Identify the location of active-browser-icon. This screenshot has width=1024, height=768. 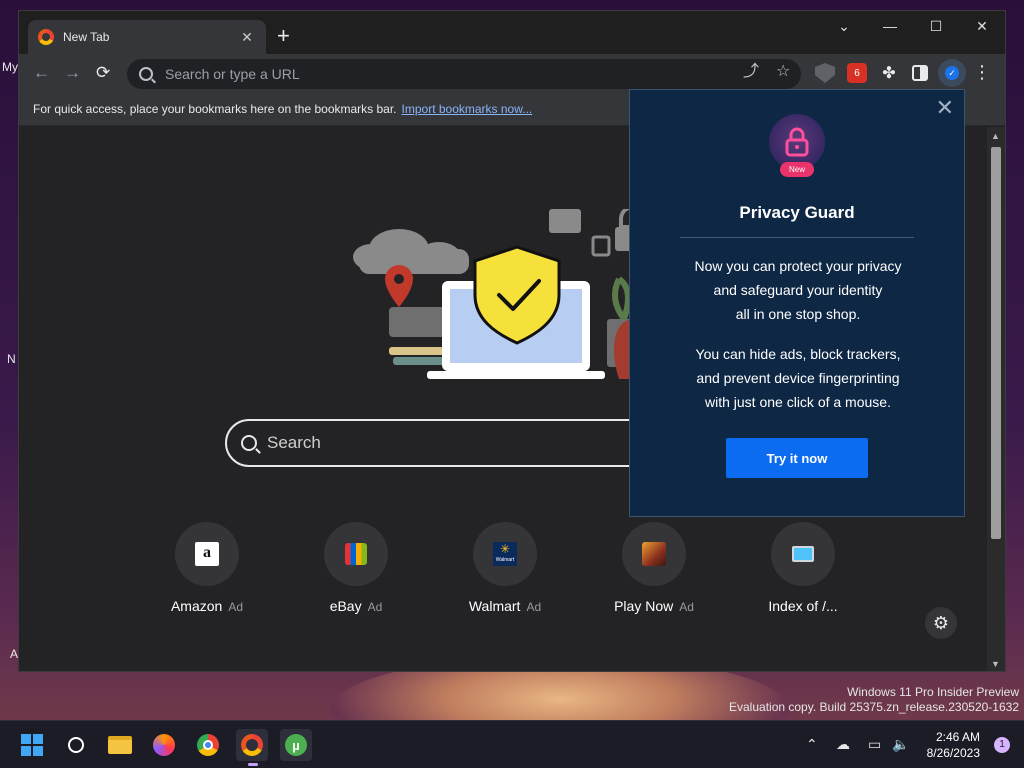
(252, 747).